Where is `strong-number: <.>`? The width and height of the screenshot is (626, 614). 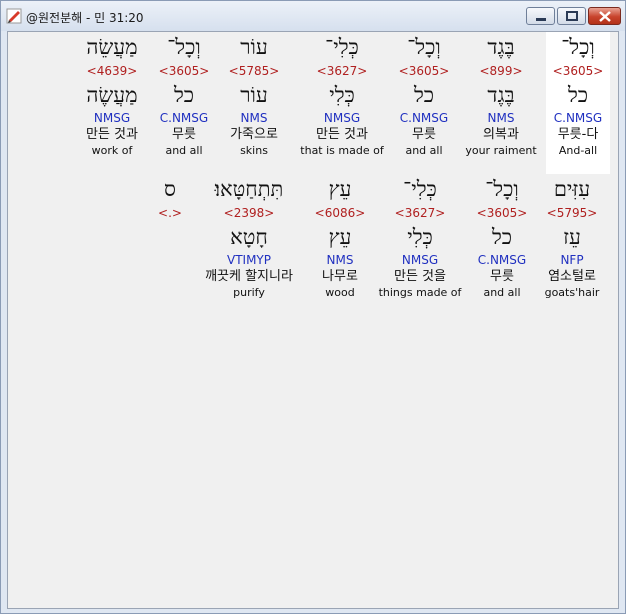 strong-number: <.> is located at coordinates (170, 213).